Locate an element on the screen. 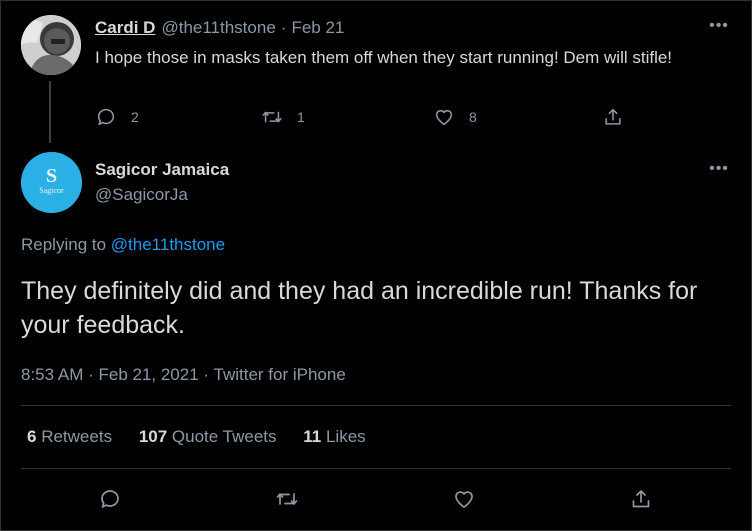 The height and width of the screenshot is (531, 752). avatar-photo is located at coordinates (51, 45).